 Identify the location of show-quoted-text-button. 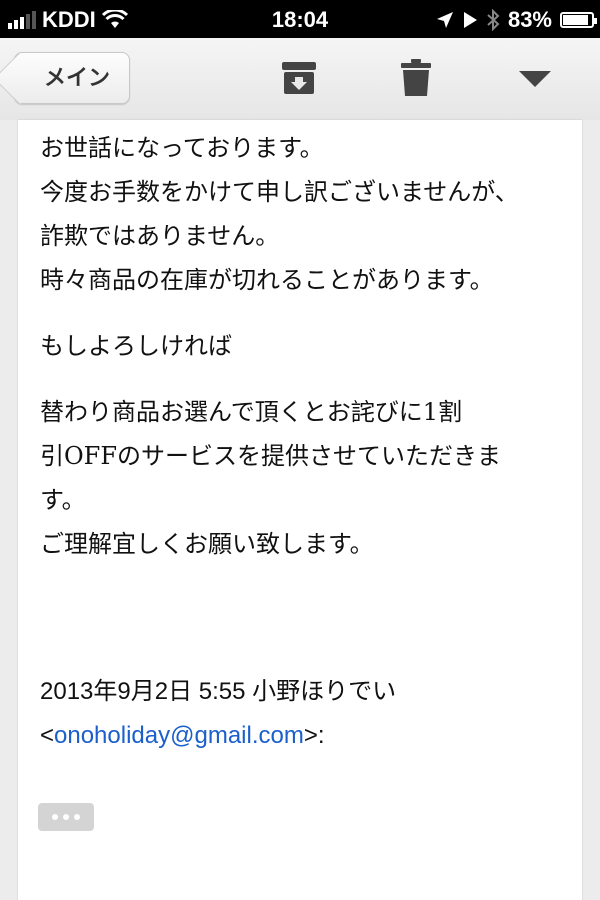
(66, 817).